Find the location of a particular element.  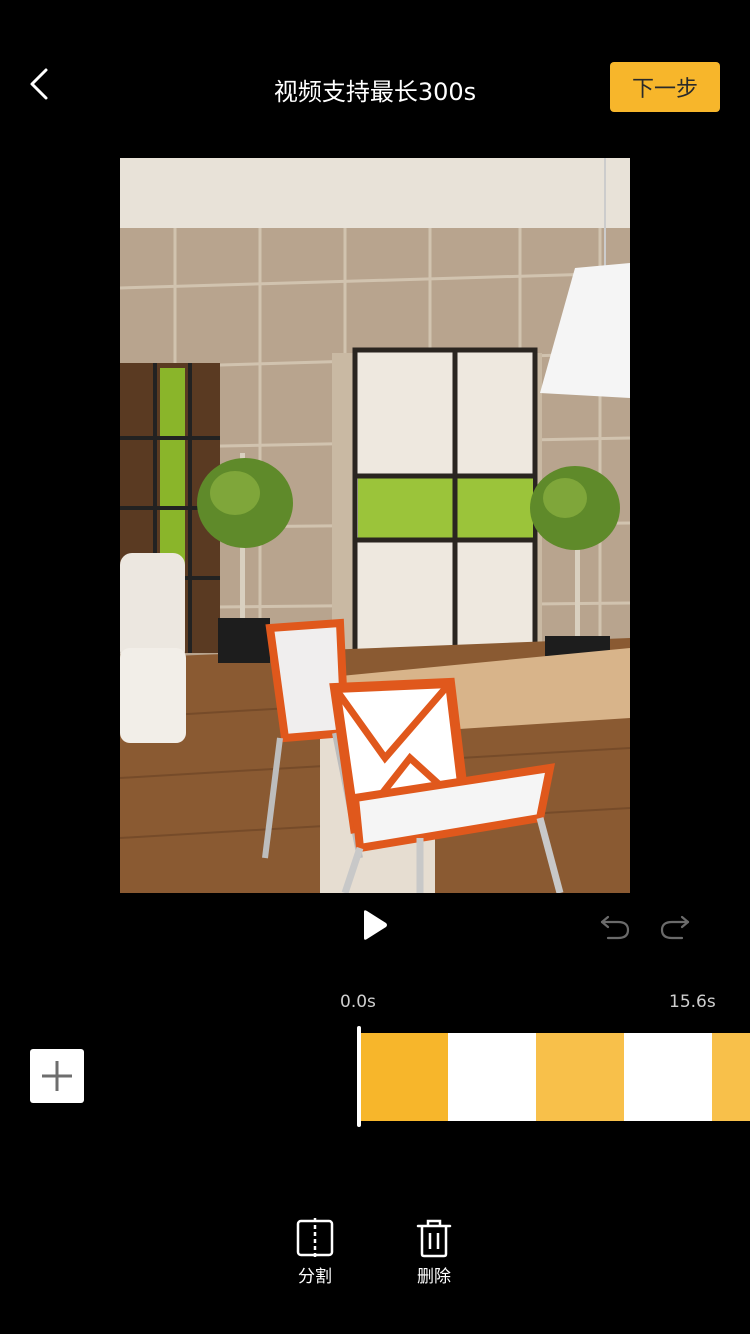

play-icon is located at coordinates (375, 925).